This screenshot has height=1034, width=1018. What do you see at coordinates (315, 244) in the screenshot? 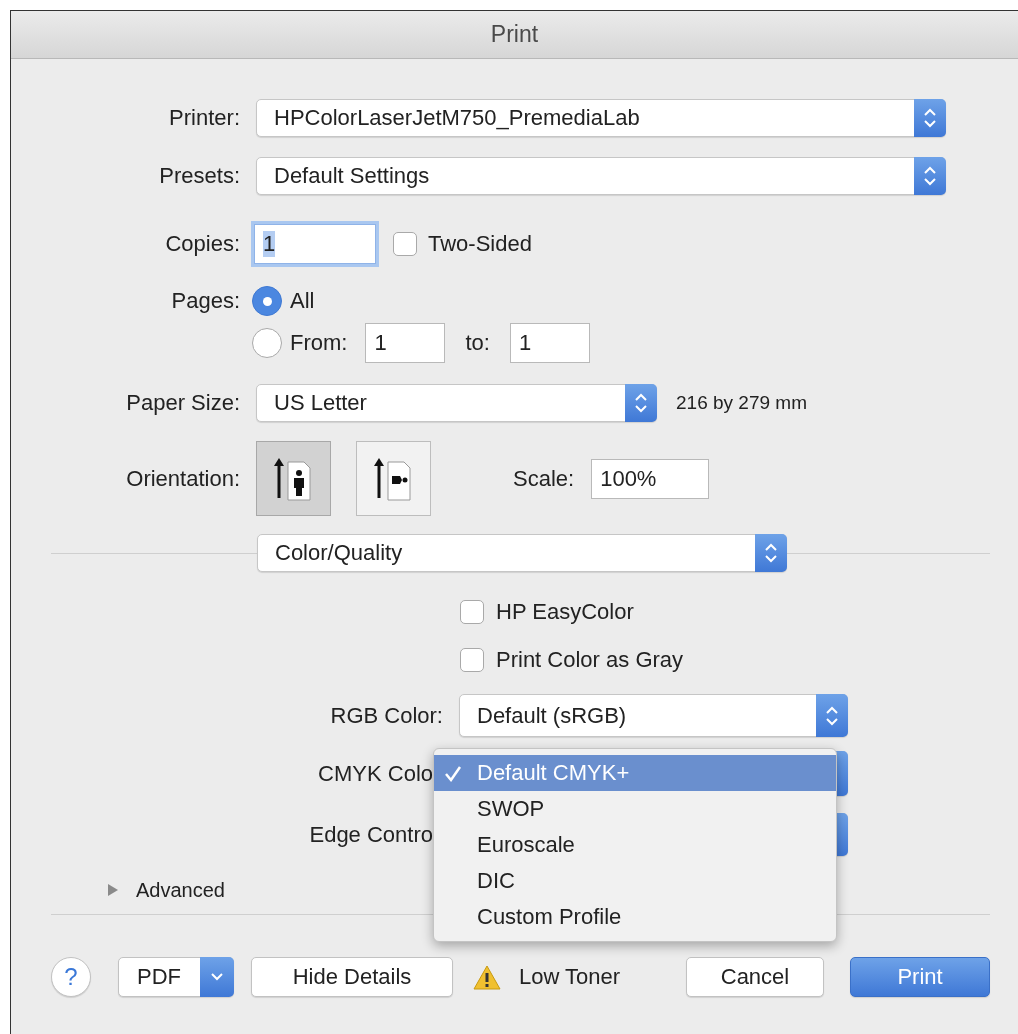
I see `copies-field: 1` at bounding box center [315, 244].